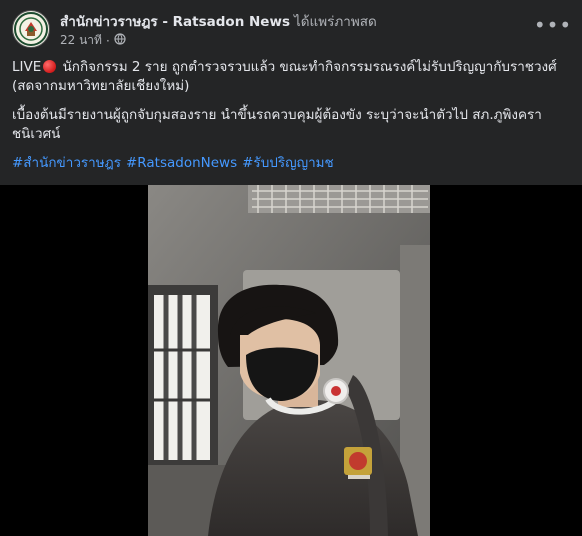 The image size is (582, 536). Describe the element at coordinates (81, 40) in the screenshot. I see `post-timestamp: 22 นาที` at that location.